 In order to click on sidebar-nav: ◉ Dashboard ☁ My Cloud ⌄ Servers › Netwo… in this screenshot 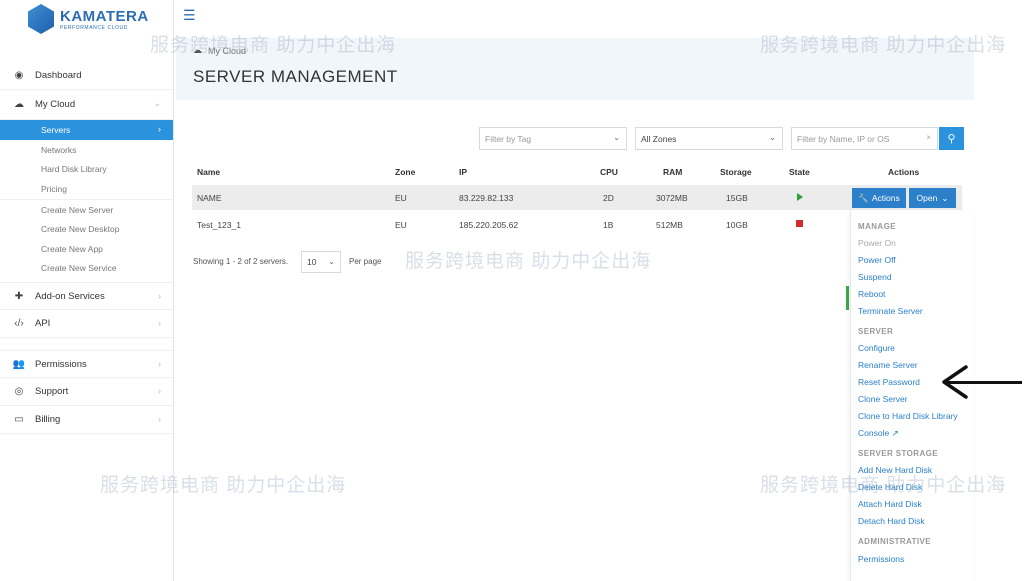, I will do `click(86, 248)`.